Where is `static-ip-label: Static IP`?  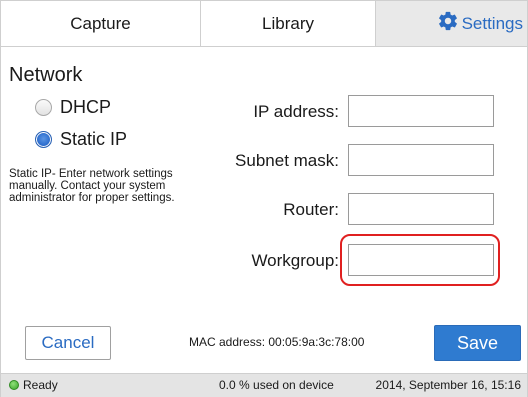
static-ip-label: Static IP is located at coordinates (94, 139).